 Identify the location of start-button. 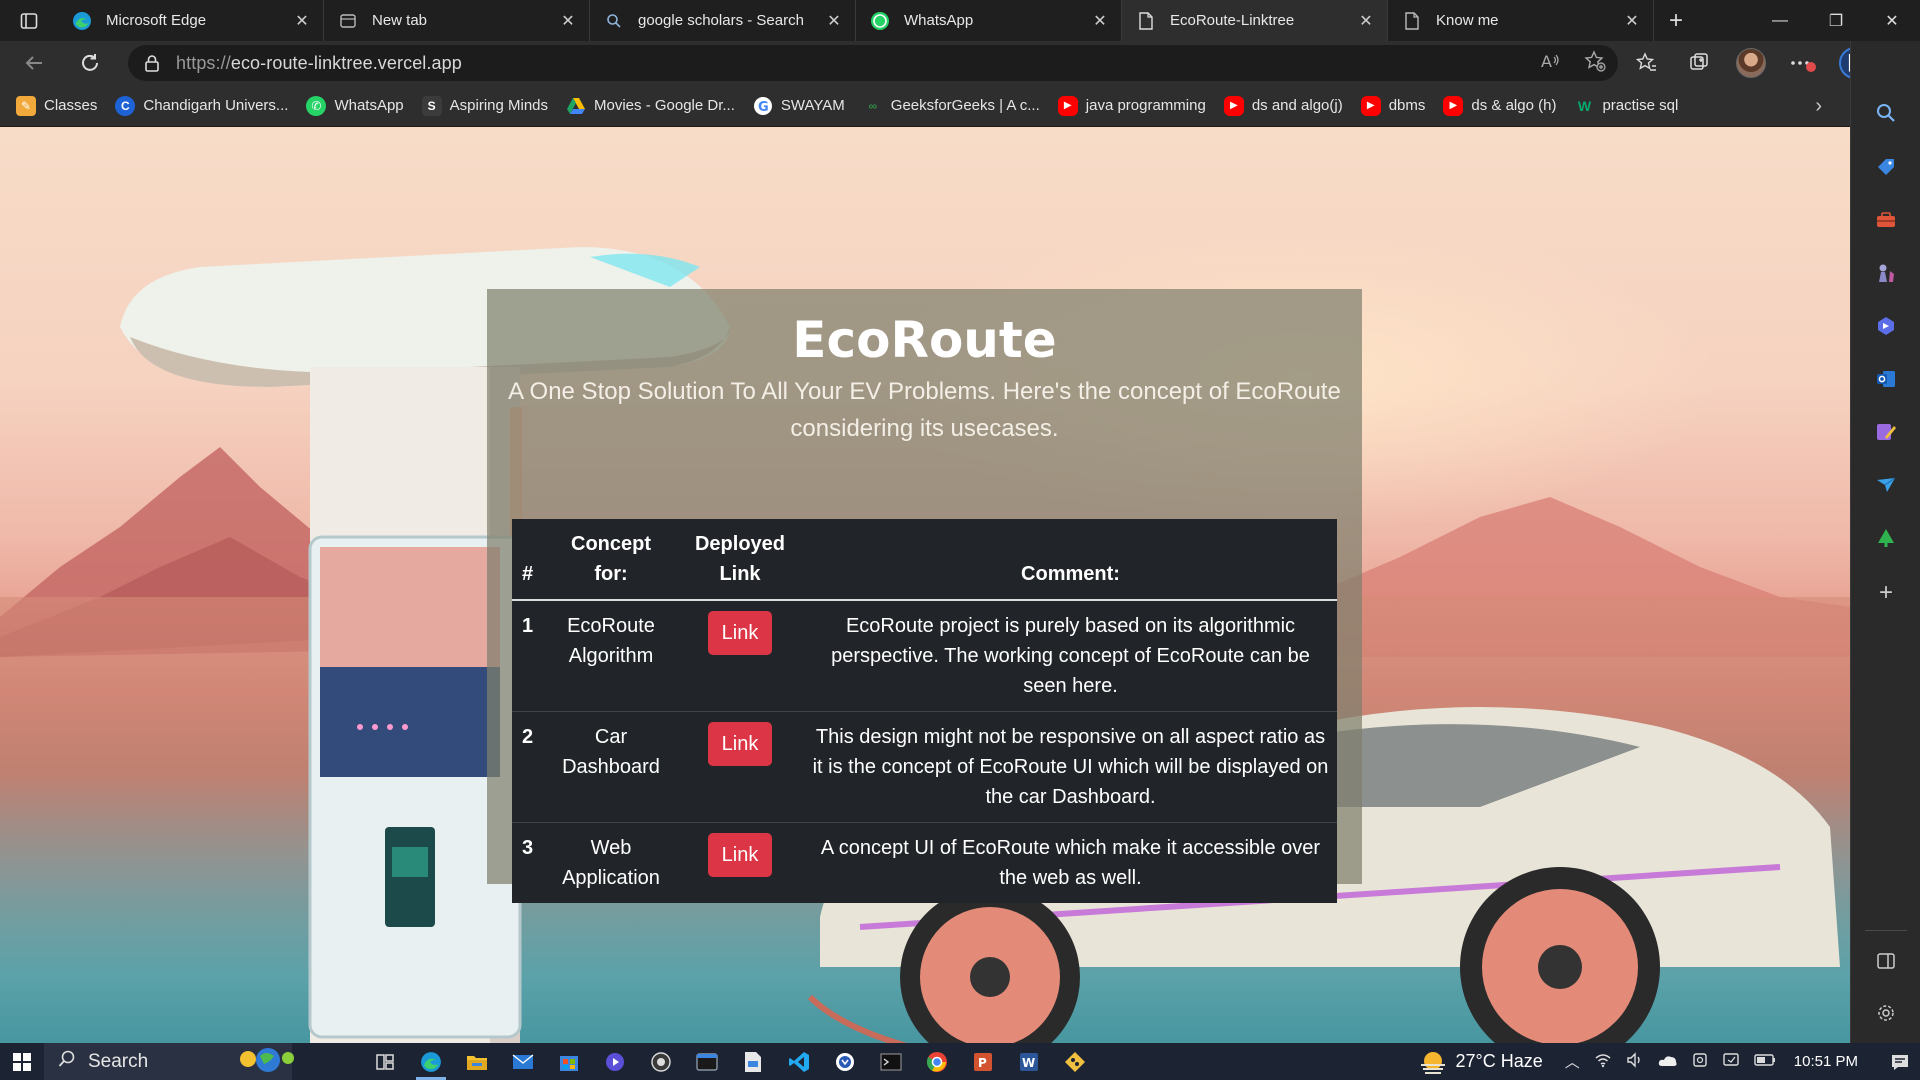
(22, 1061).